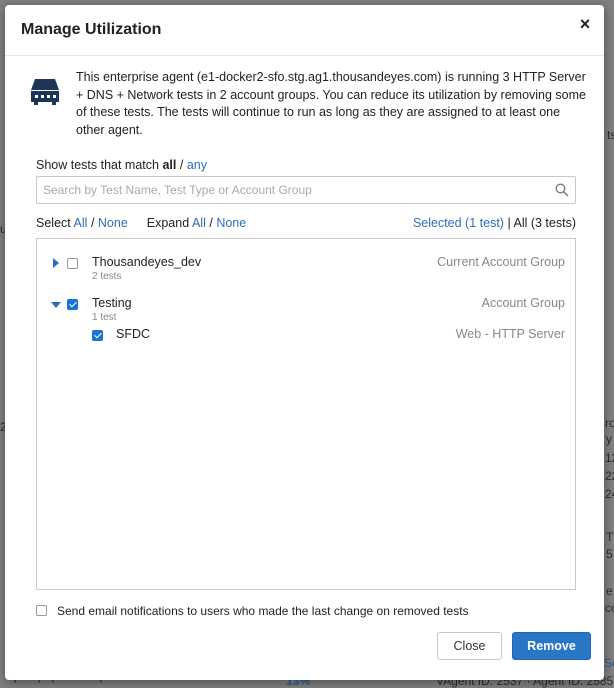 The image size is (614, 688). I want to click on select-label: Select, so click(53, 223).